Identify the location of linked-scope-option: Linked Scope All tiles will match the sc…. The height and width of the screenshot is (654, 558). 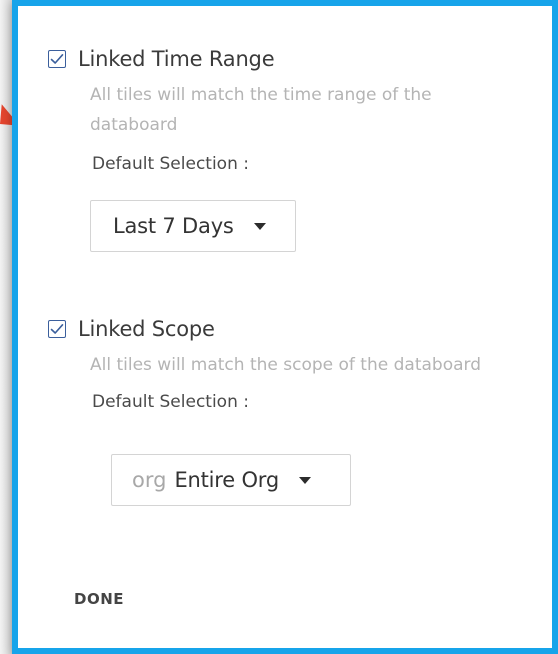
(299, 363).